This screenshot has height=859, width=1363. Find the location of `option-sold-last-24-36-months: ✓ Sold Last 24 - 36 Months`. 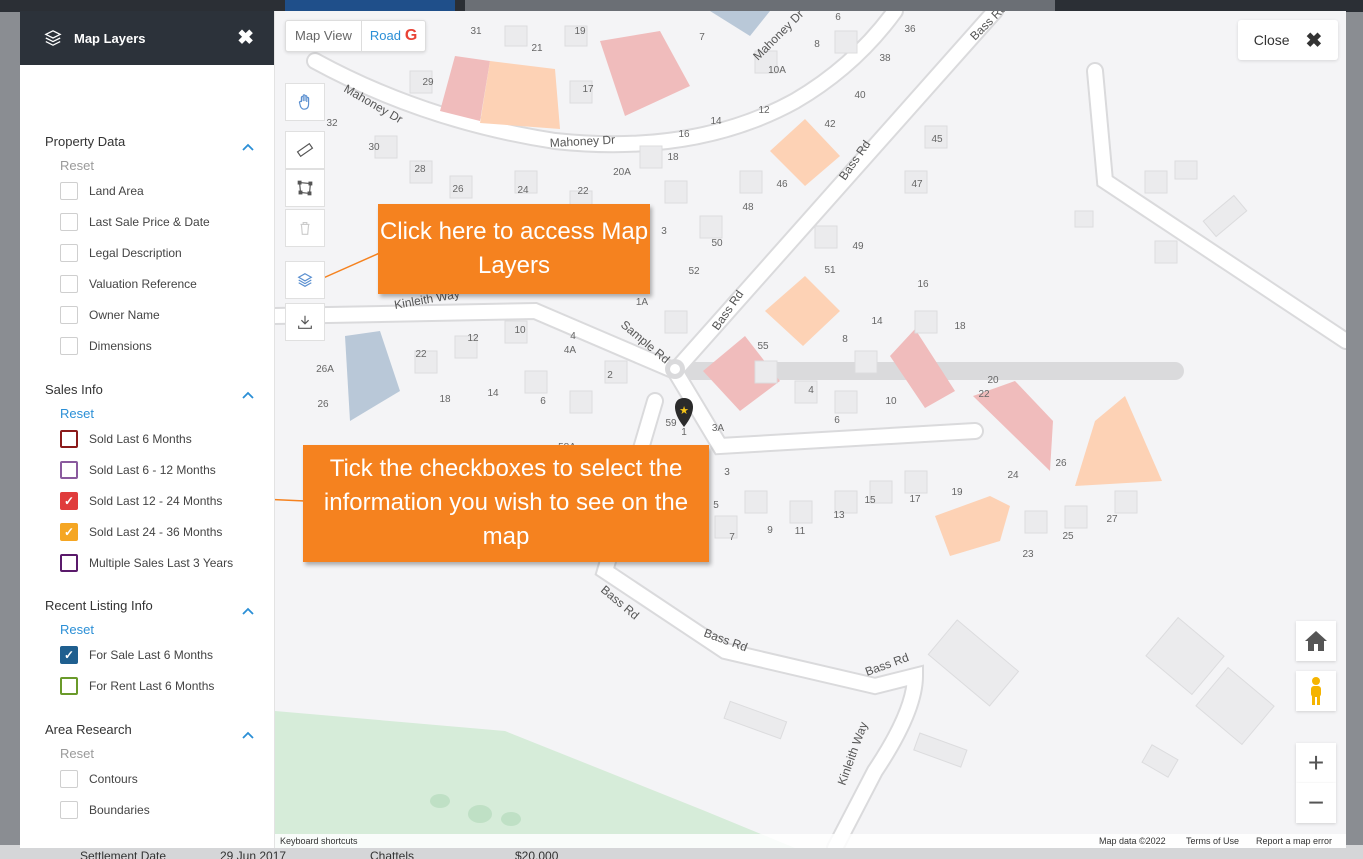

option-sold-last-24-36-months: ✓ Sold Last 24 - 36 Months is located at coordinates (141, 532).